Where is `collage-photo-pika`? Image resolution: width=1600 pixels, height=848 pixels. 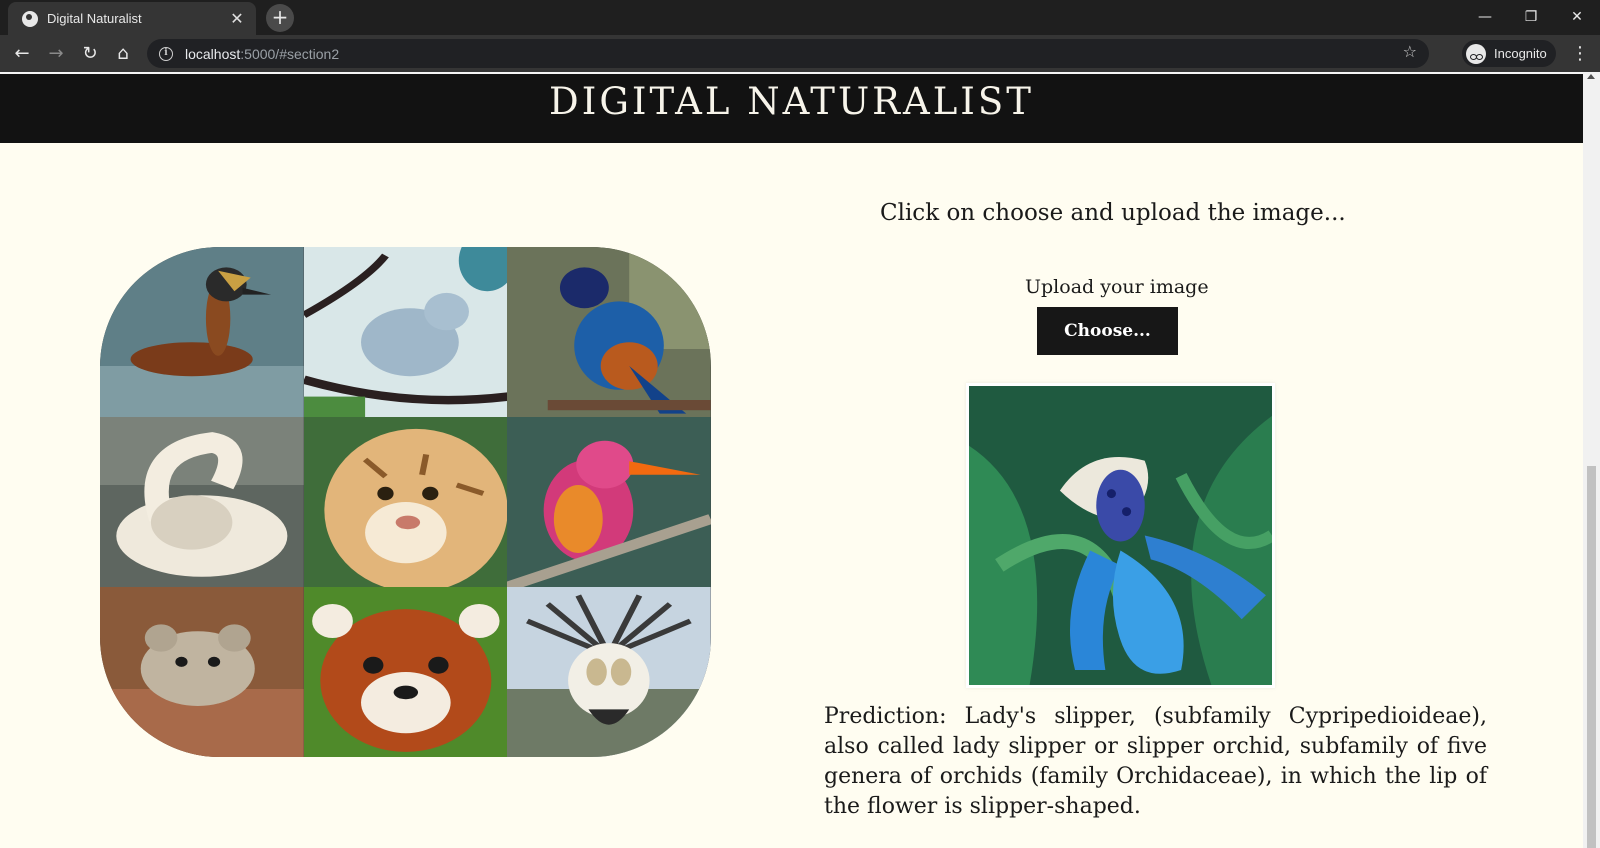
collage-photo-pika is located at coordinates (202, 672).